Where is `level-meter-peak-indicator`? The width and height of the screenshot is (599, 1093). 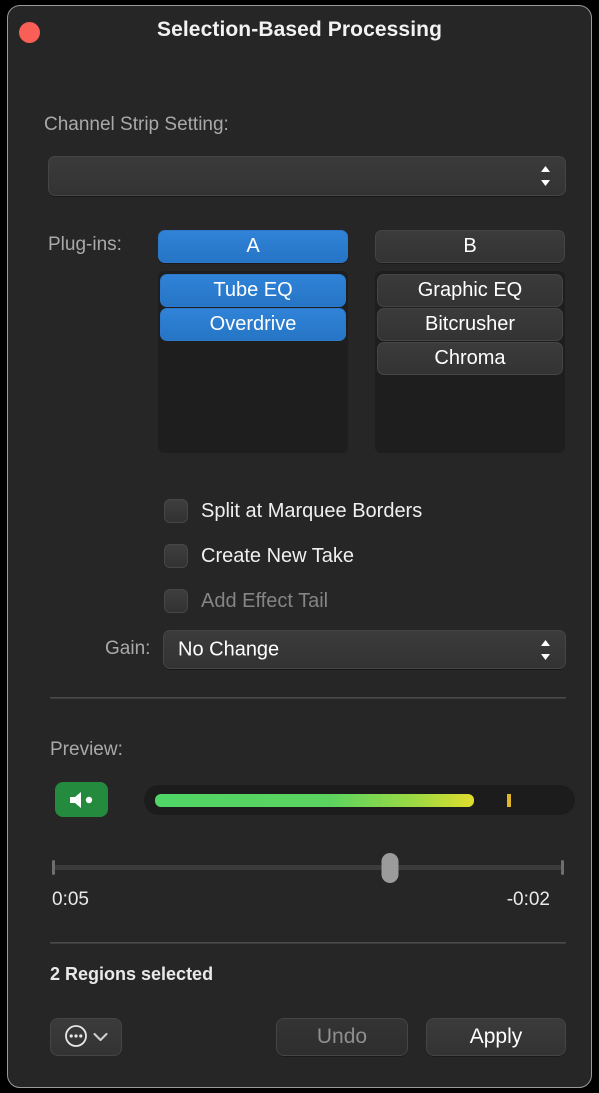
level-meter-peak-indicator is located at coordinates (508, 800).